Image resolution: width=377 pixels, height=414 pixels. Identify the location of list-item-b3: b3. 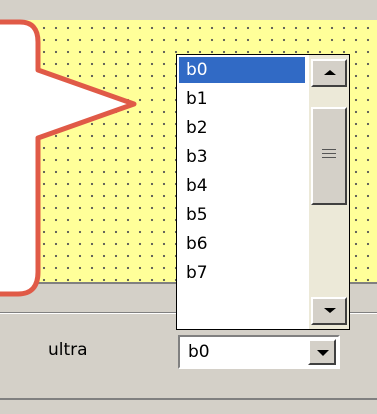
(242, 157).